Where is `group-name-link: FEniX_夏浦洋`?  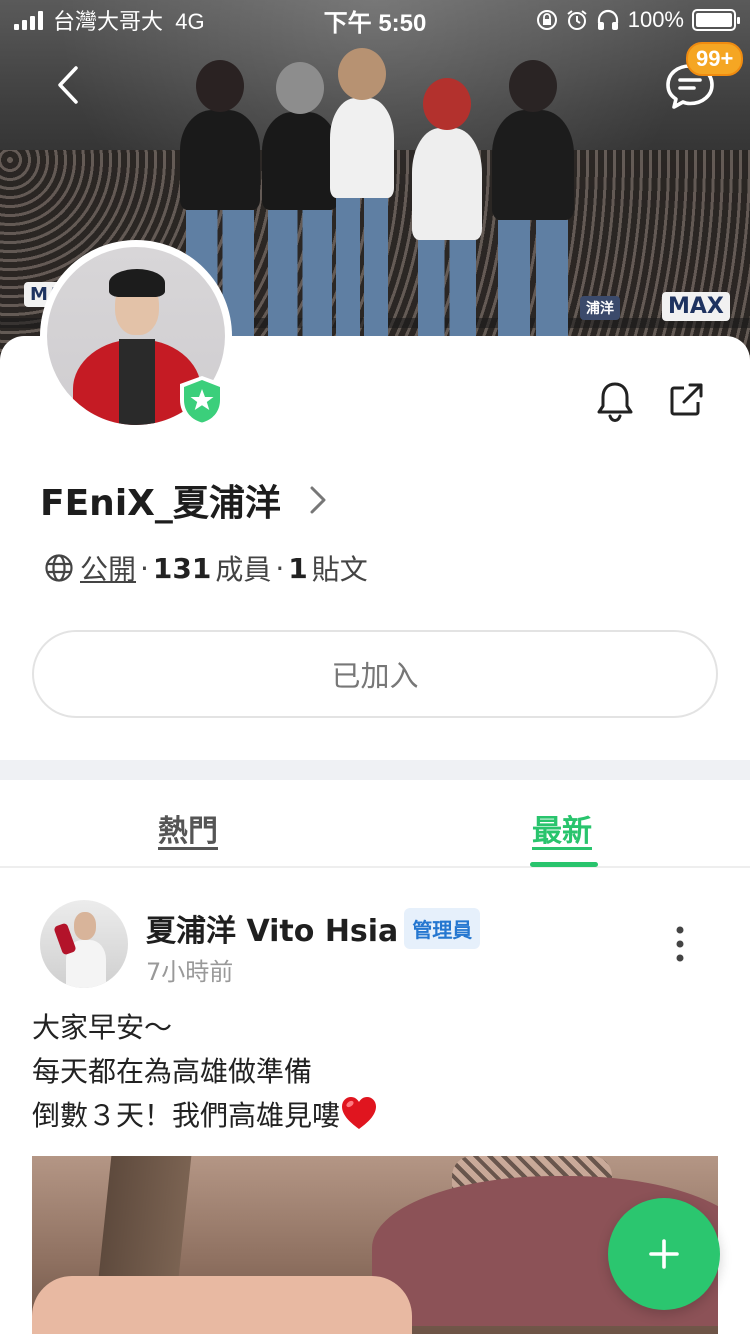
group-name-link: FEniX_夏浦洋 is located at coordinates (183, 500).